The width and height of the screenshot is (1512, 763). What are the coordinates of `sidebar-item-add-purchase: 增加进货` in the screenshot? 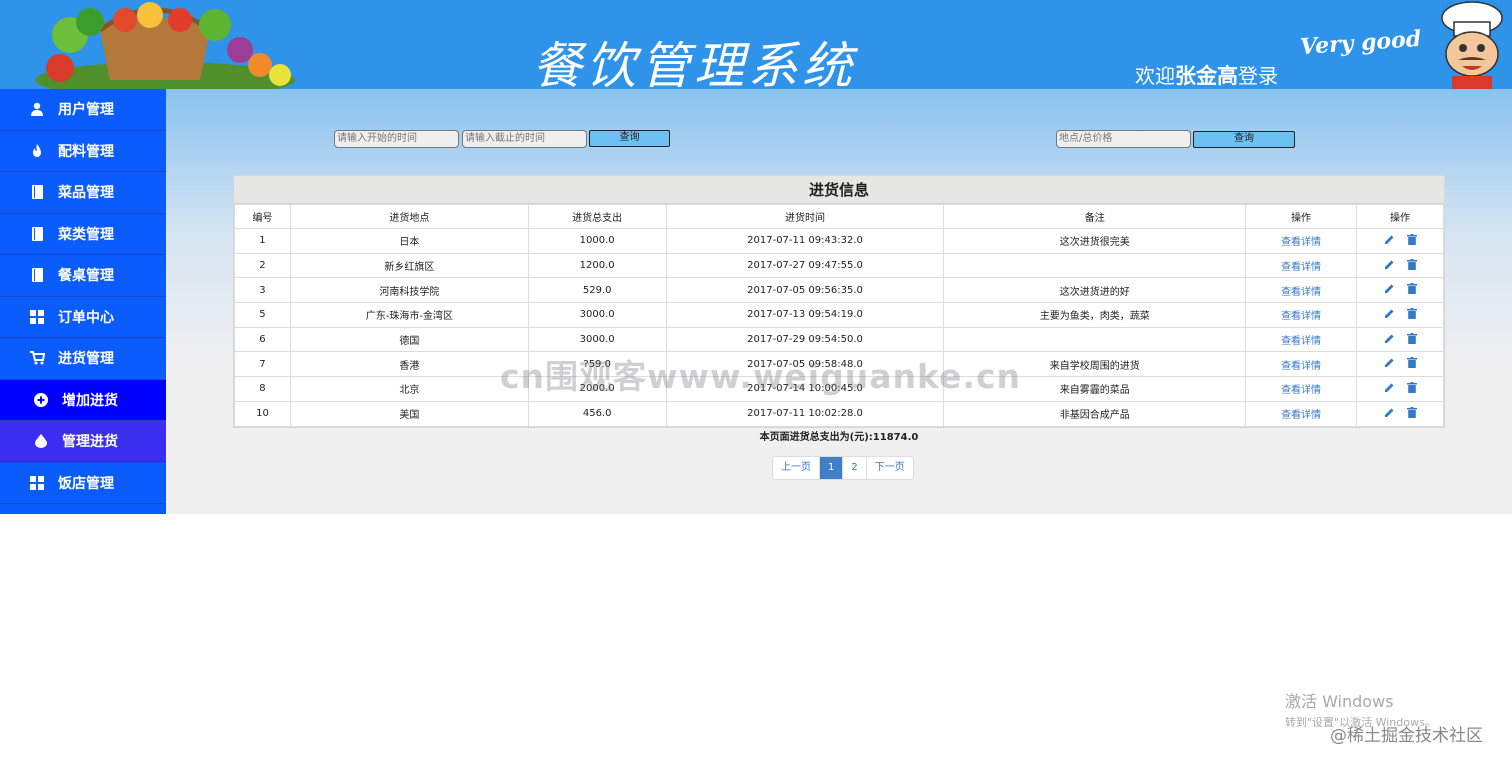 It's located at (83, 400).